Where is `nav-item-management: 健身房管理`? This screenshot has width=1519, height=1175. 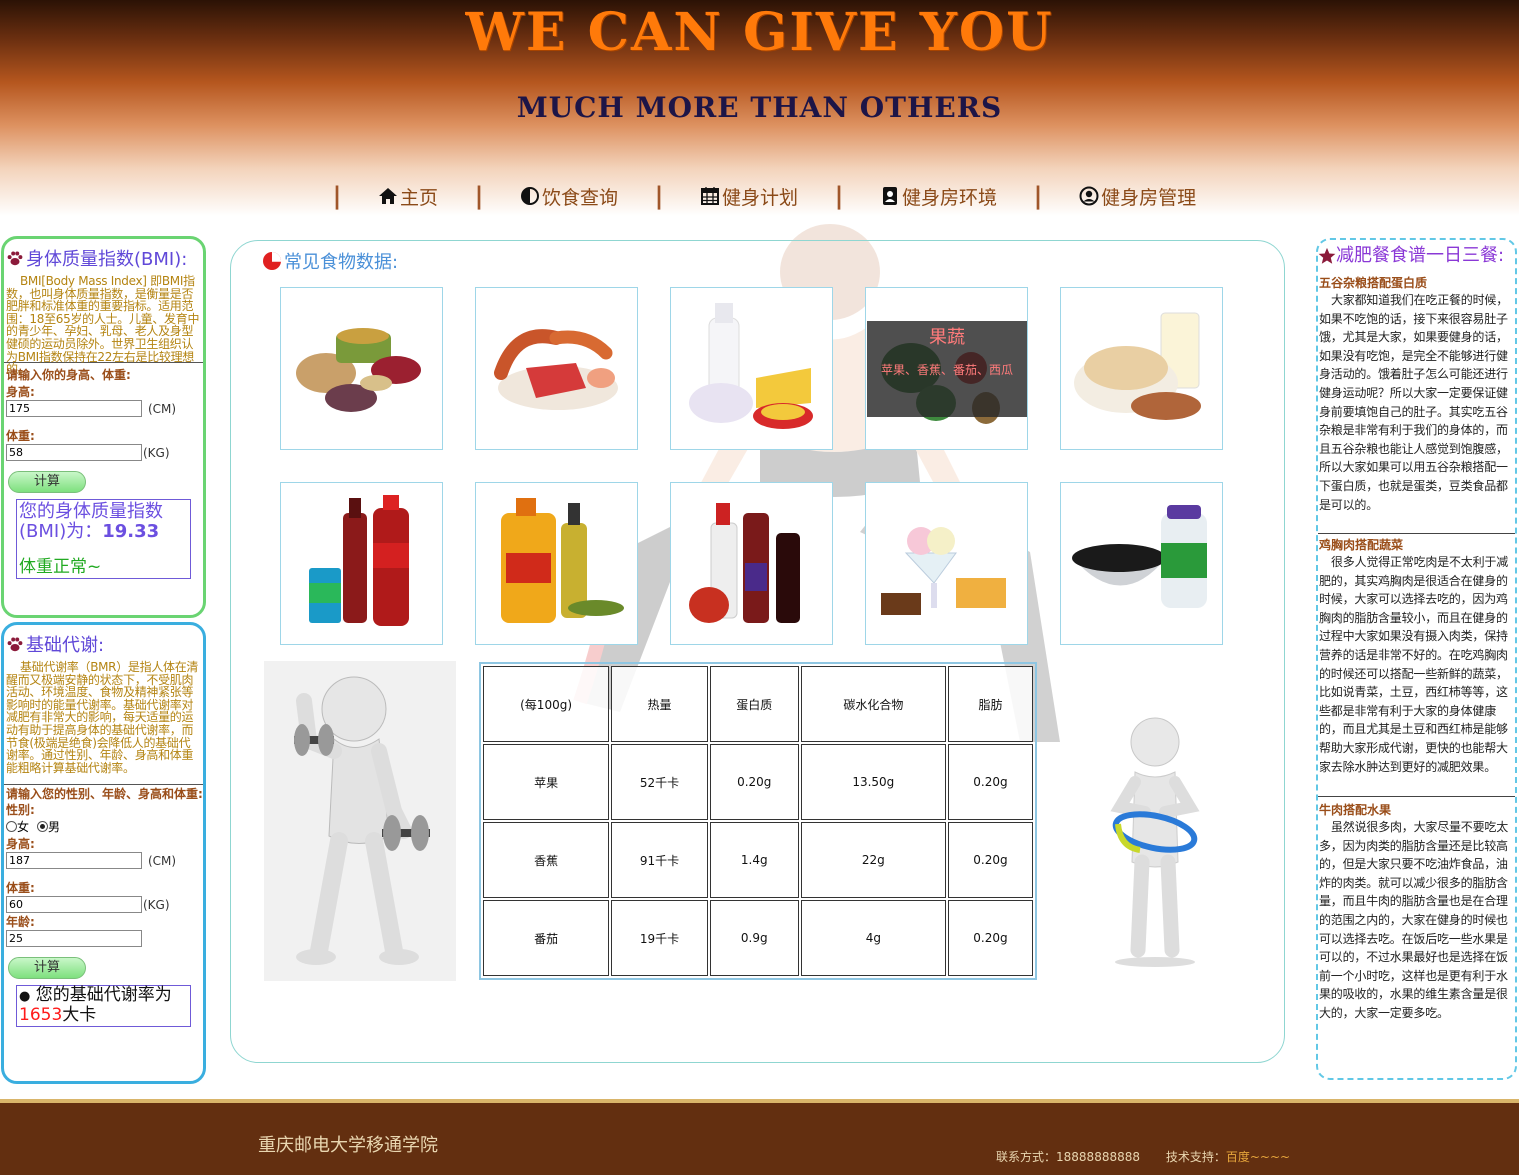
nav-item-management: 健身房管理 is located at coordinates (1137, 196).